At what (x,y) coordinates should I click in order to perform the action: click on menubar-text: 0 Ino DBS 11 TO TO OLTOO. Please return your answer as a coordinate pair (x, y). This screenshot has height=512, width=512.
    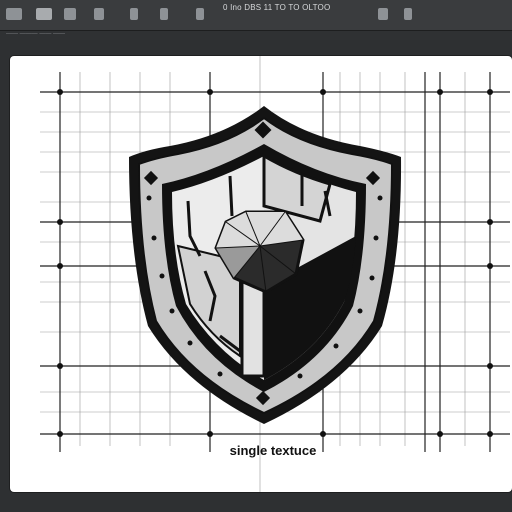
    Looking at the image, I should click on (277, 7).